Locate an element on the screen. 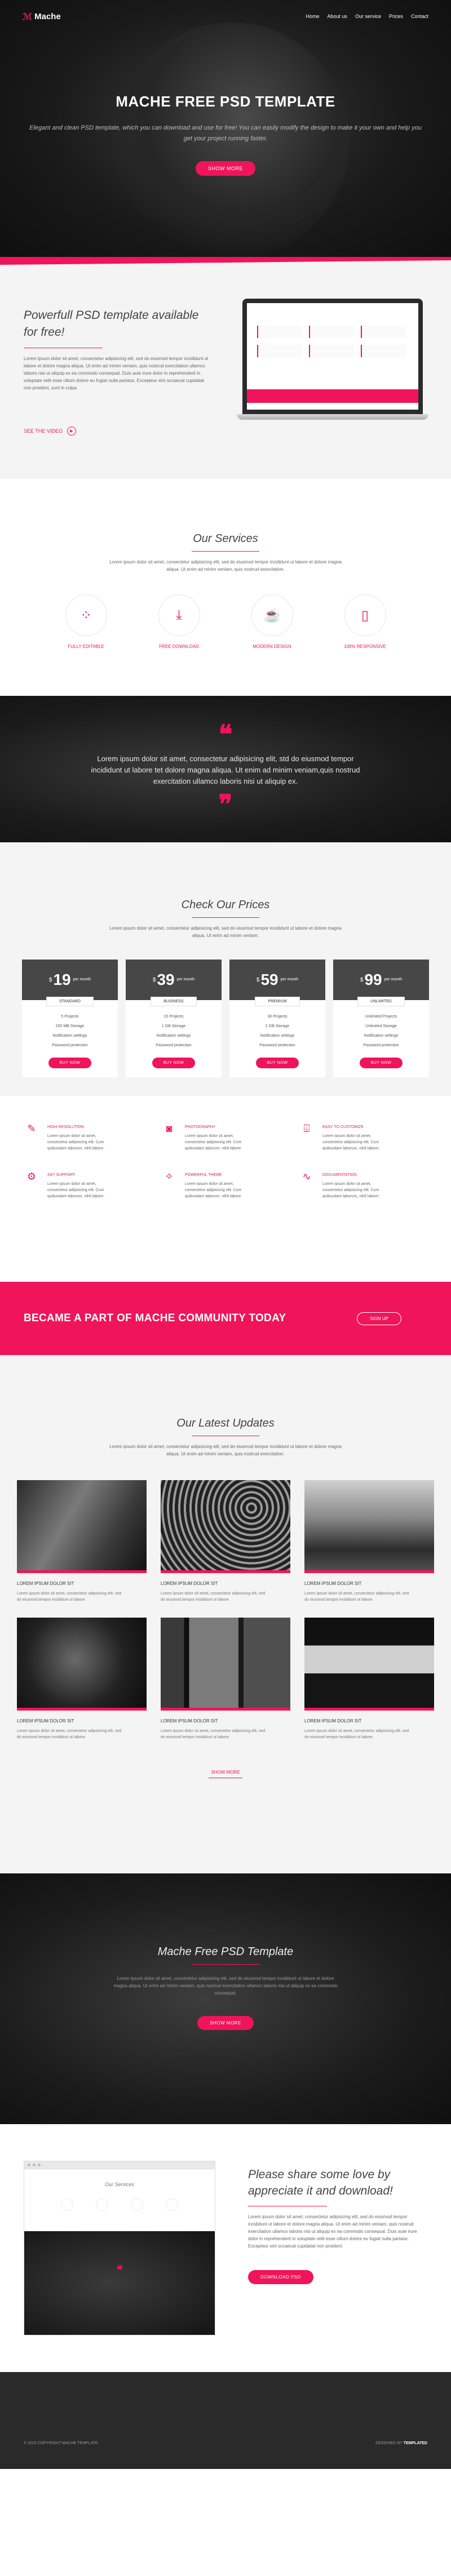 The image size is (451, 2576). service-item: ⁘ FULLY EDITABLE is located at coordinates (86, 621).